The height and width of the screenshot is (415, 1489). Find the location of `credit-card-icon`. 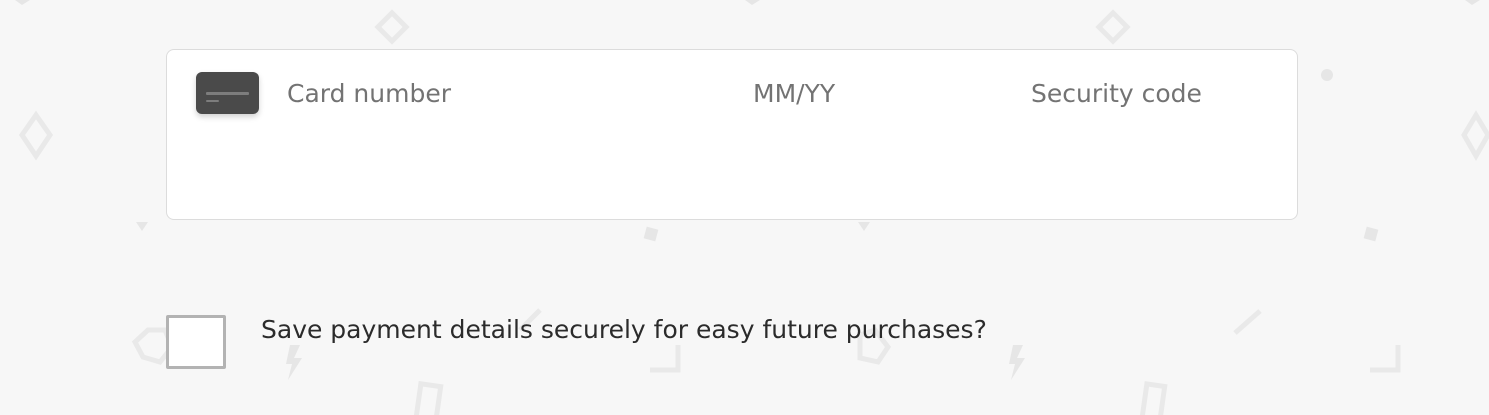

credit-card-icon is located at coordinates (227, 93).